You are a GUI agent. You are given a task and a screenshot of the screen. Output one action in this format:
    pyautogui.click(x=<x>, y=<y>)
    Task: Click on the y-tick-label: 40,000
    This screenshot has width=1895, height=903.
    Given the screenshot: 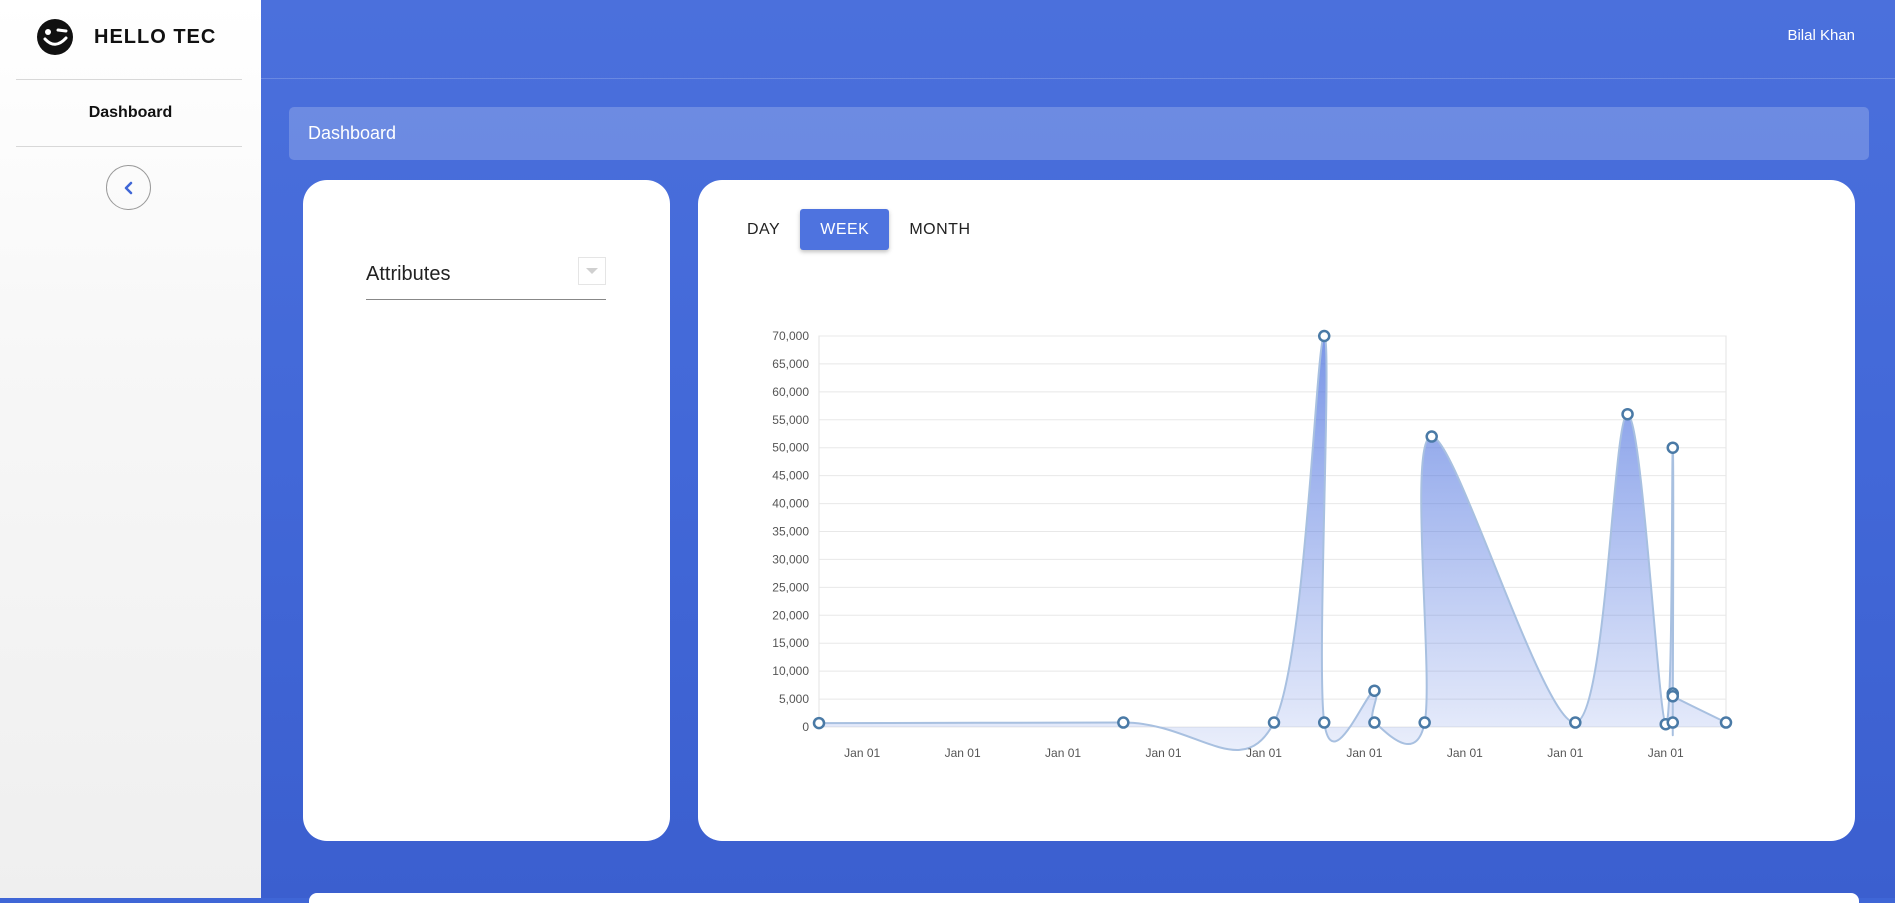 What is the action you would take?
    pyautogui.click(x=790, y=504)
    